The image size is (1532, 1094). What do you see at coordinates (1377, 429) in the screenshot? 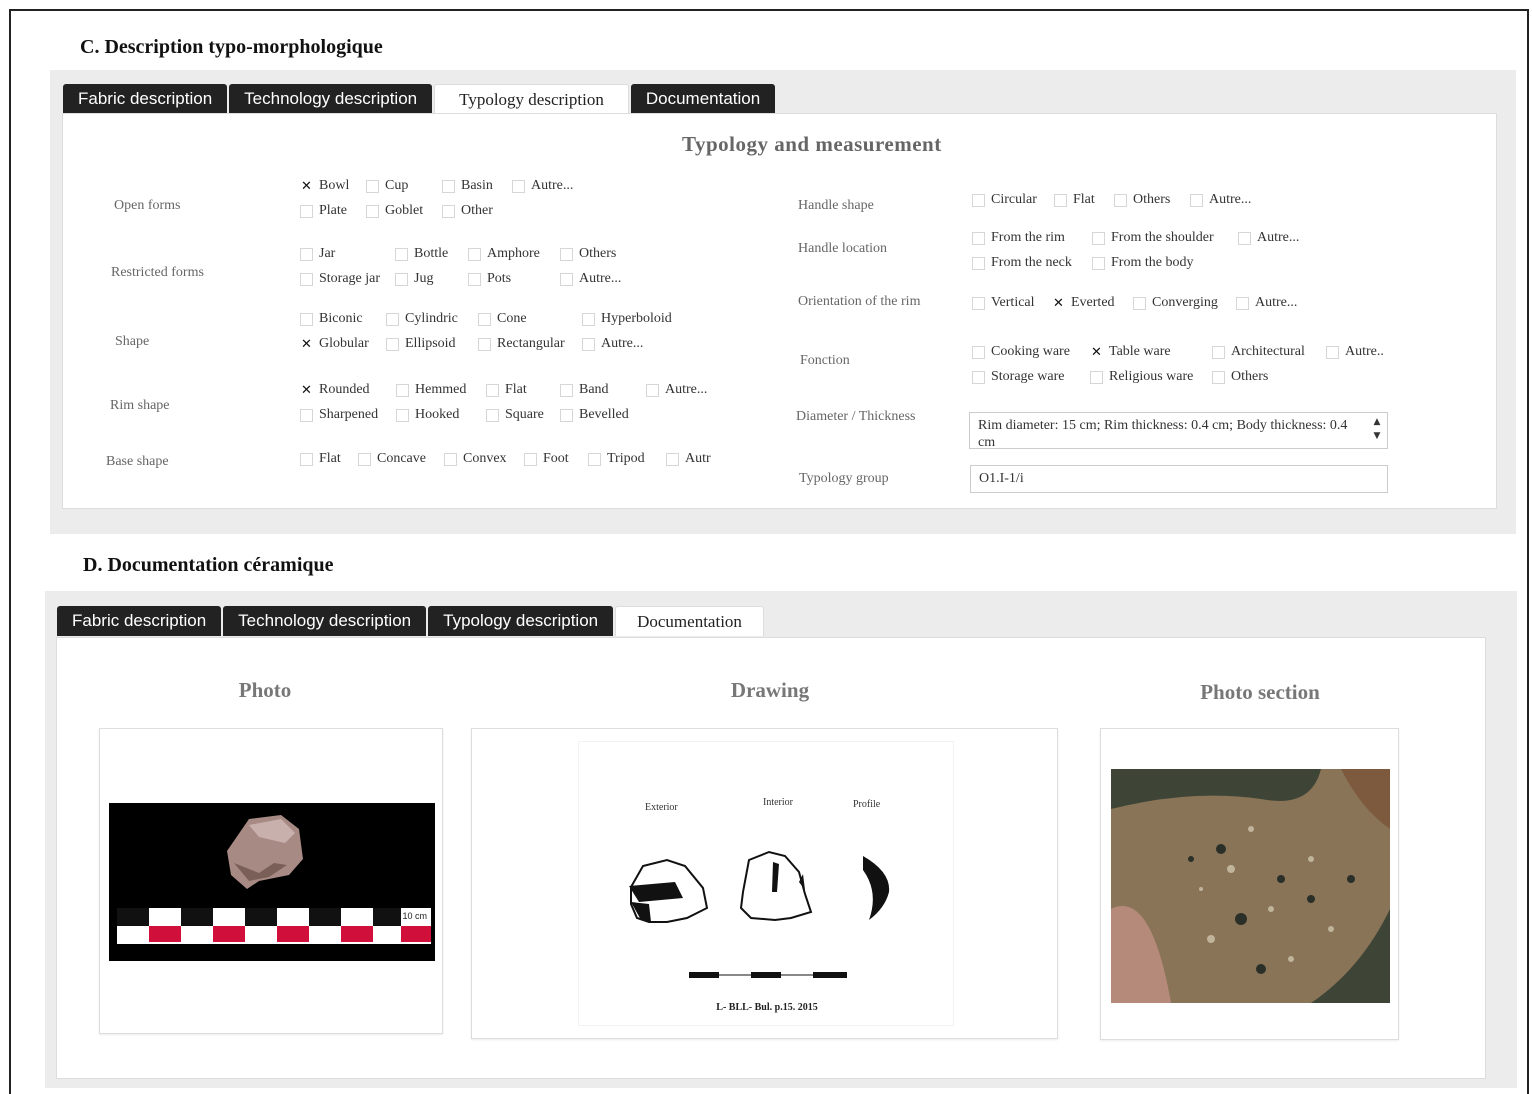
I see `spinner-icon: ▲ ▼` at bounding box center [1377, 429].